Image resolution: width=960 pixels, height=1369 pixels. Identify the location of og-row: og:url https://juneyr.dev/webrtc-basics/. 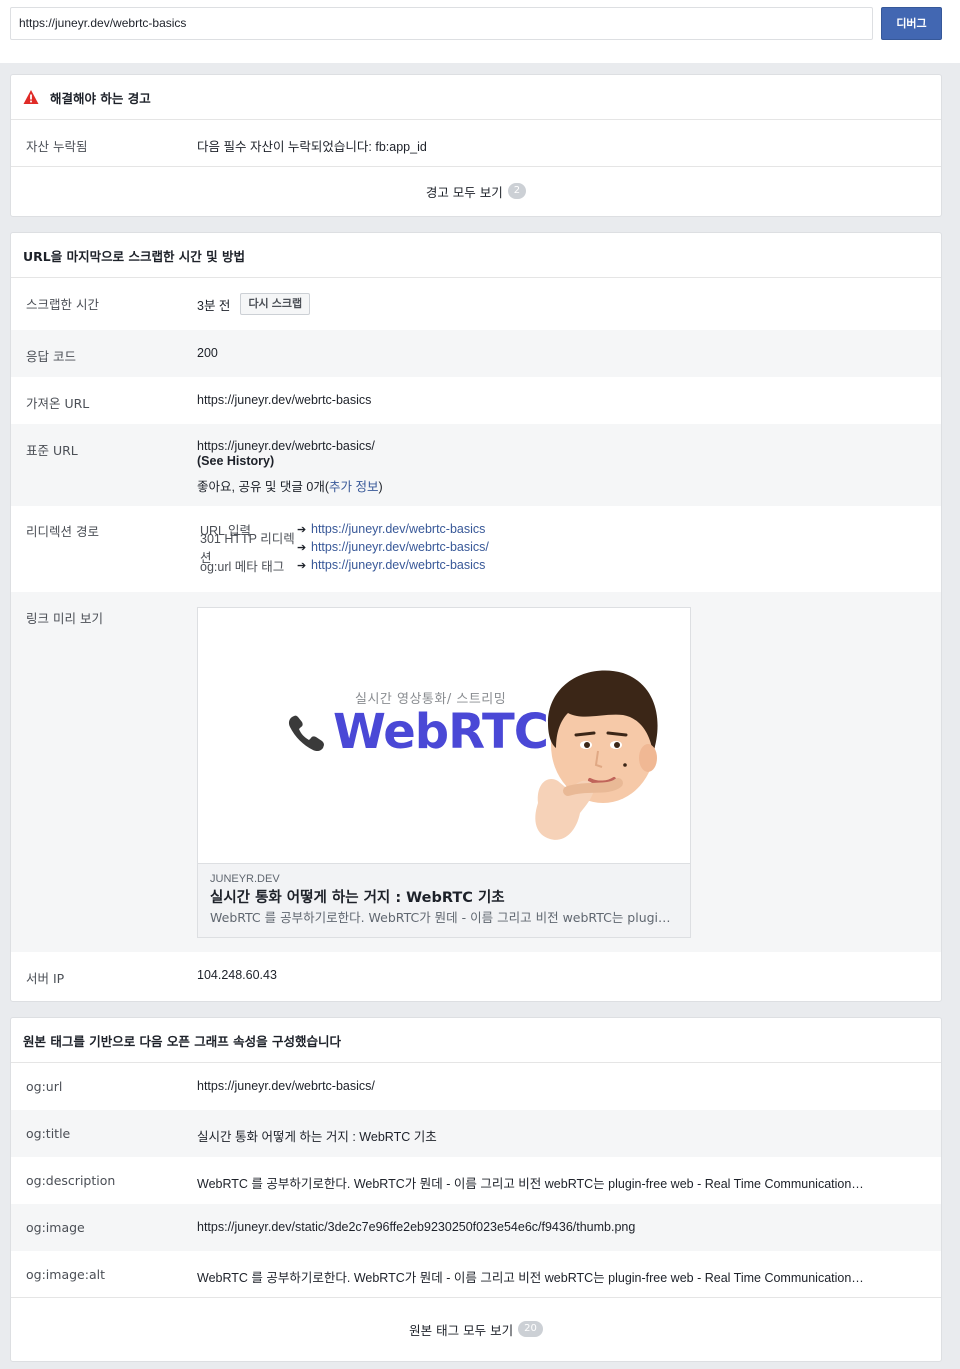
(476, 1086).